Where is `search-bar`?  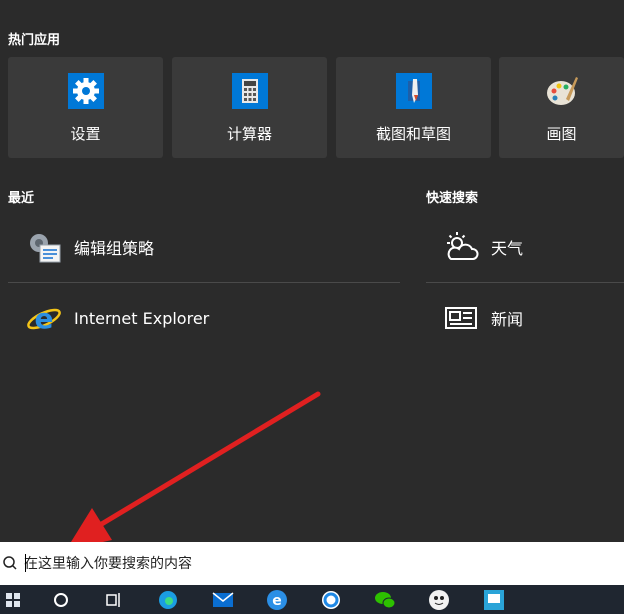 search-bar is located at coordinates (312, 563).